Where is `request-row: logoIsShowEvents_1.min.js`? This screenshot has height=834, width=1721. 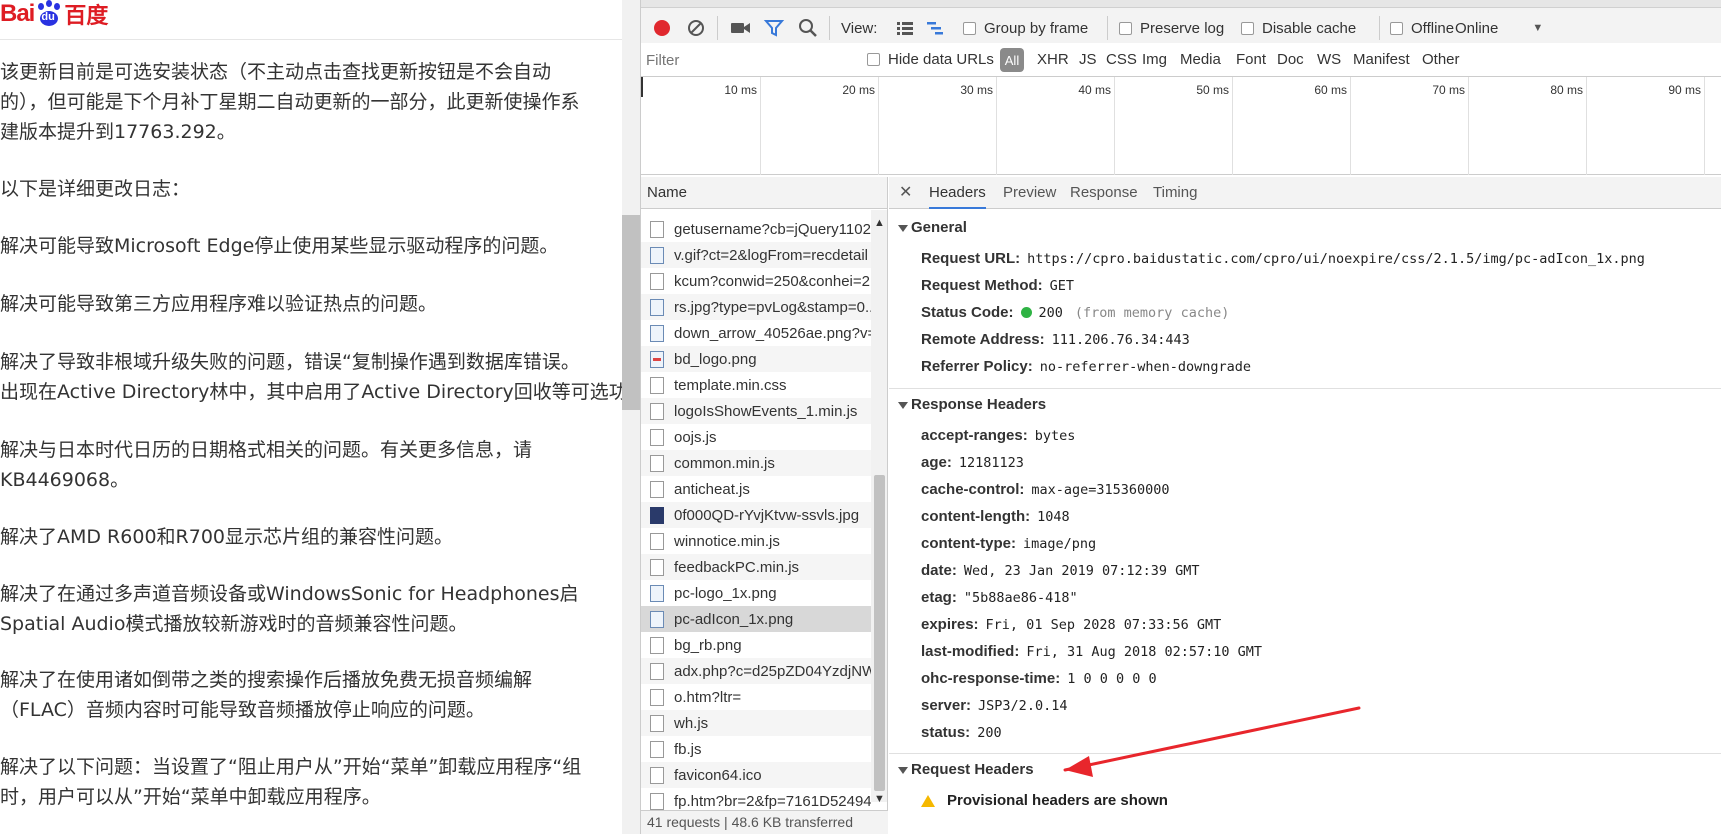 request-row: logoIsShowEvents_1.min.js is located at coordinates (756, 411).